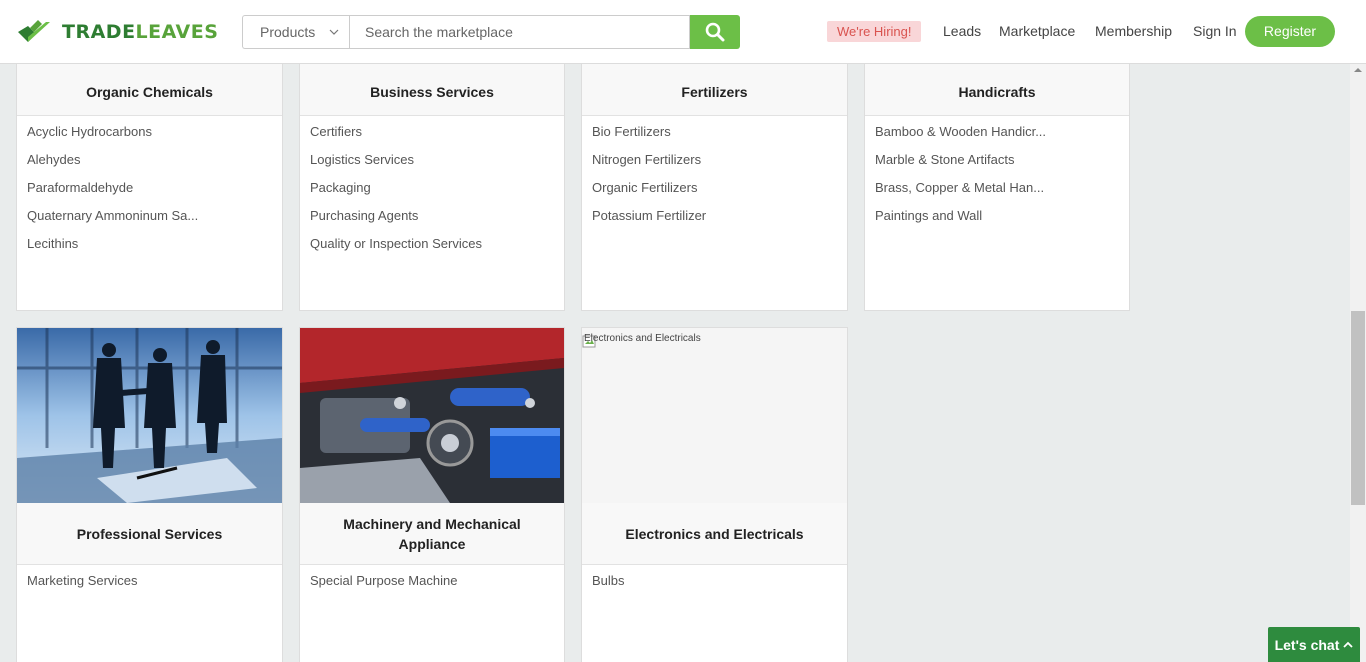 The width and height of the screenshot is (1366, 662). I want to click on list-item: Paraformaldehyde, so click(154, 194).